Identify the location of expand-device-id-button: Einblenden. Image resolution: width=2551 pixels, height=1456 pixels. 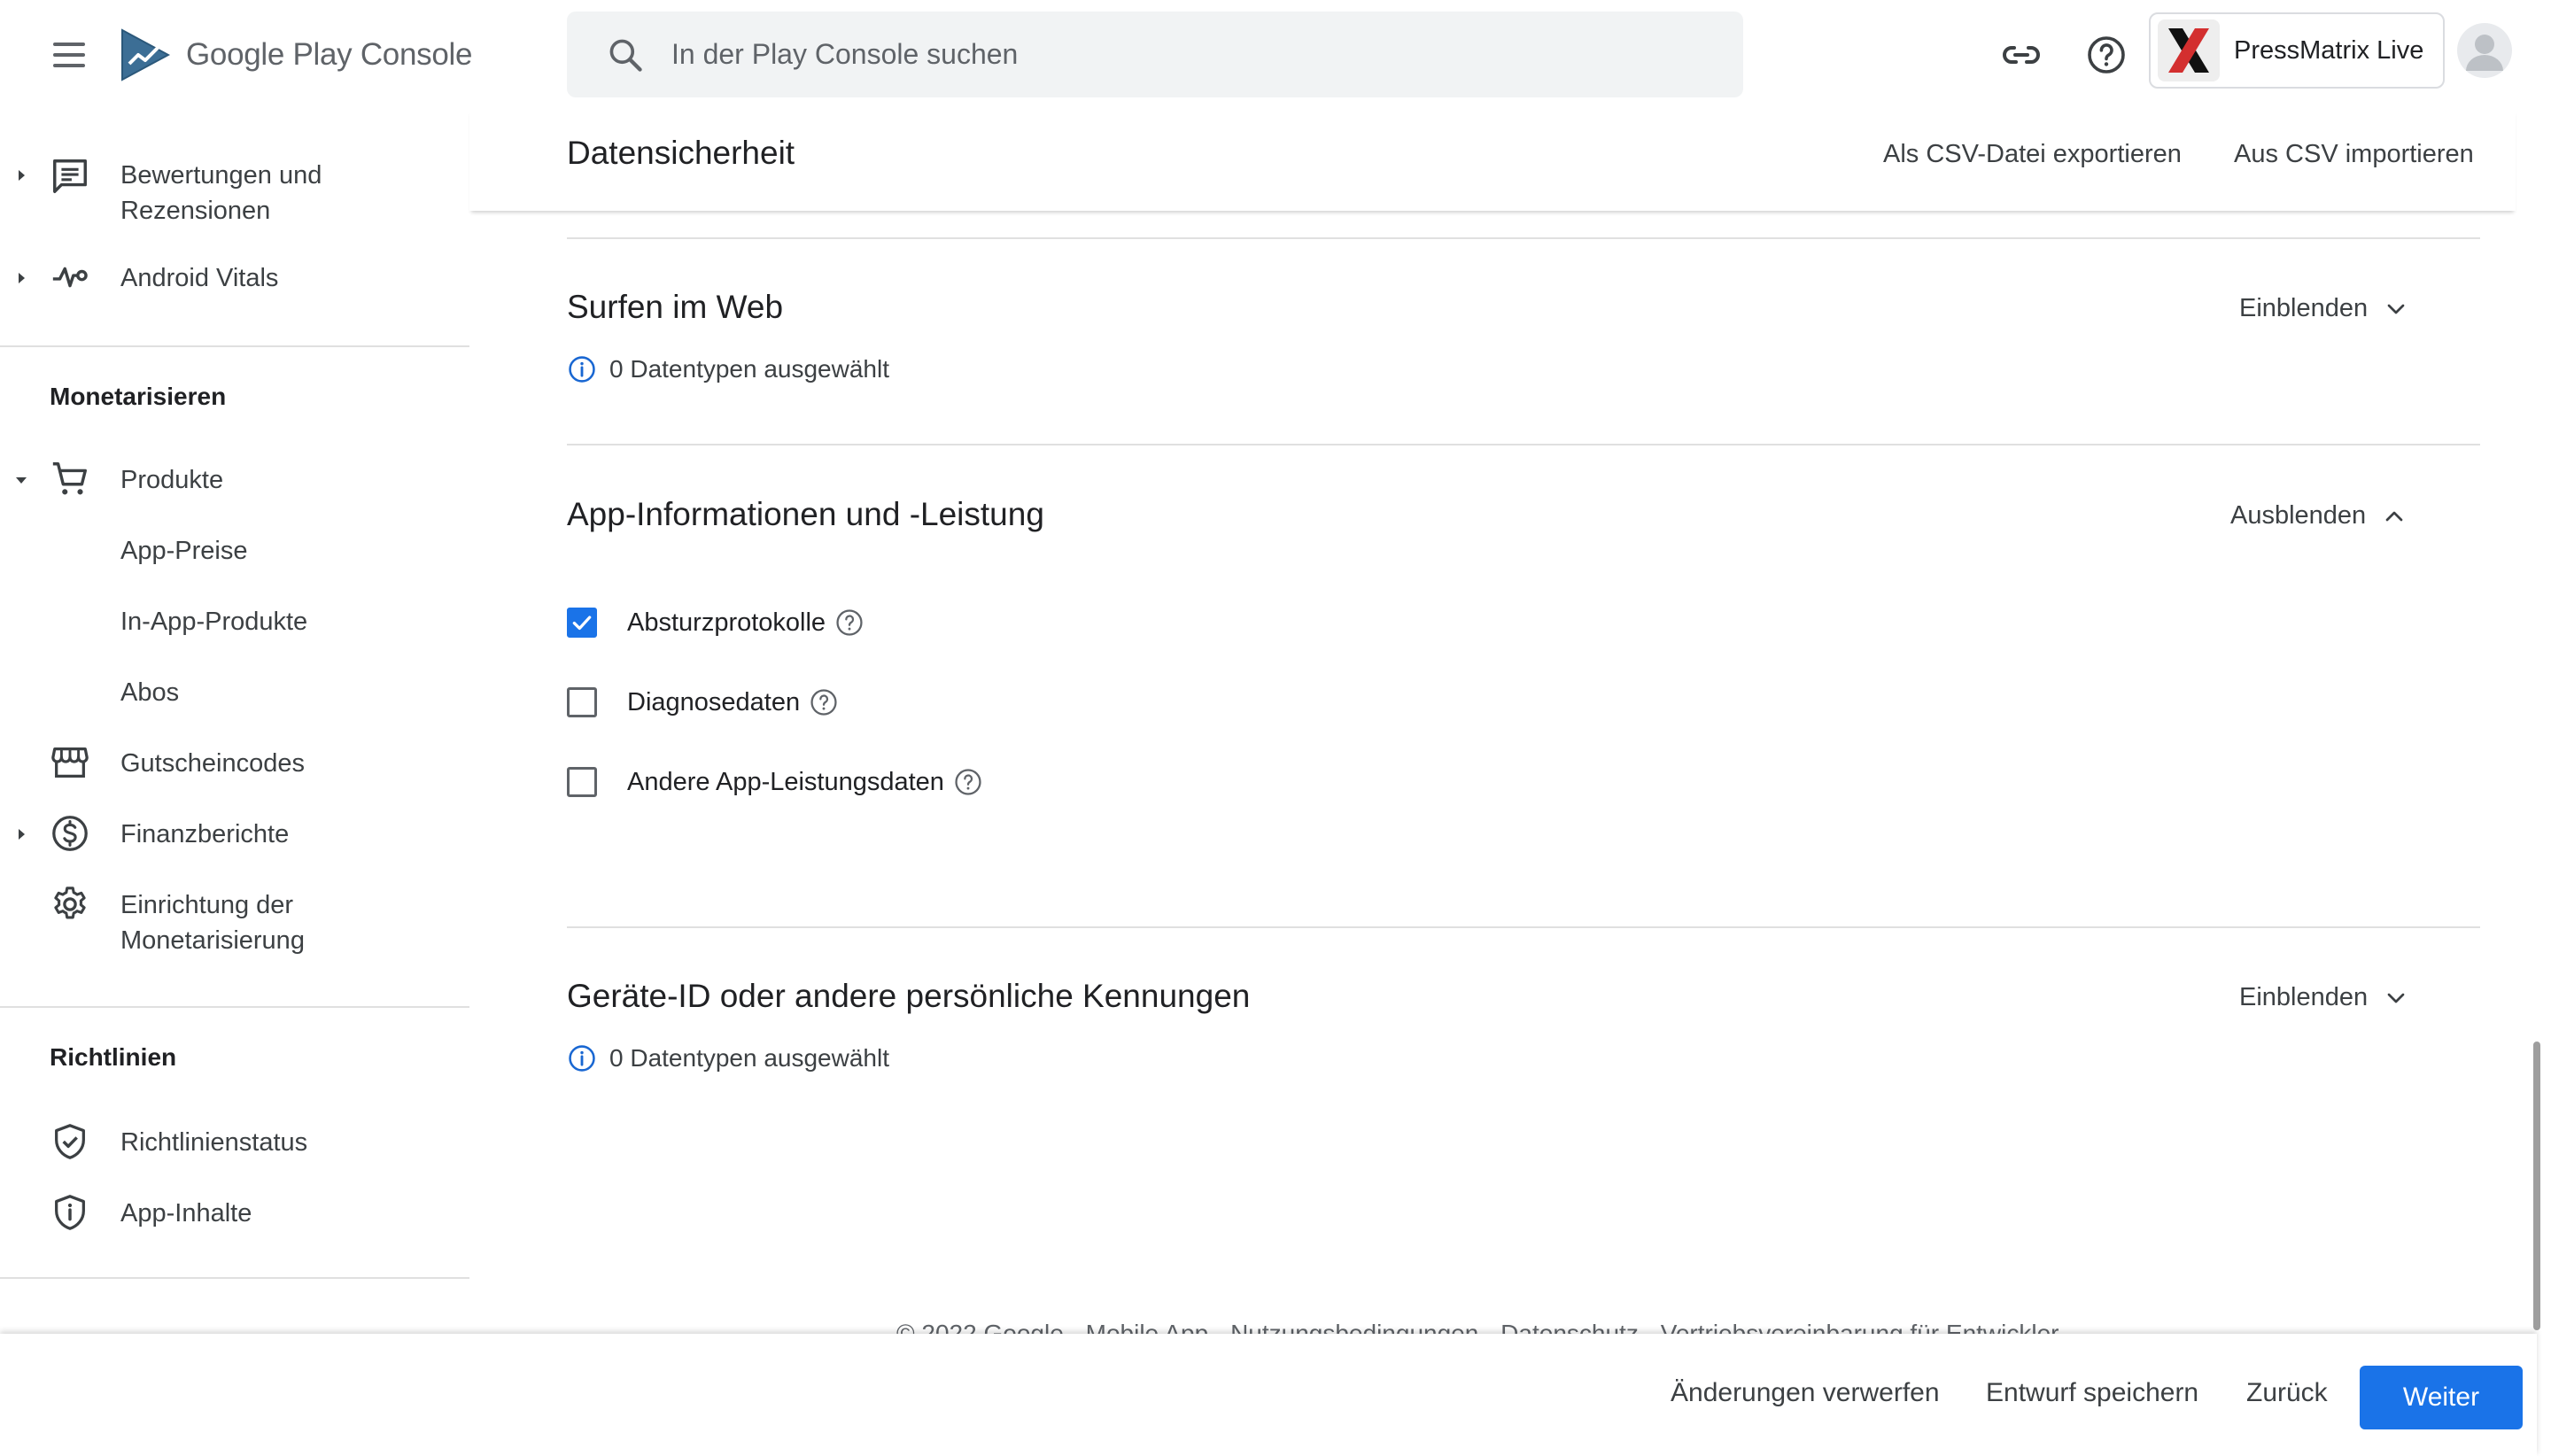
(2324, 997).